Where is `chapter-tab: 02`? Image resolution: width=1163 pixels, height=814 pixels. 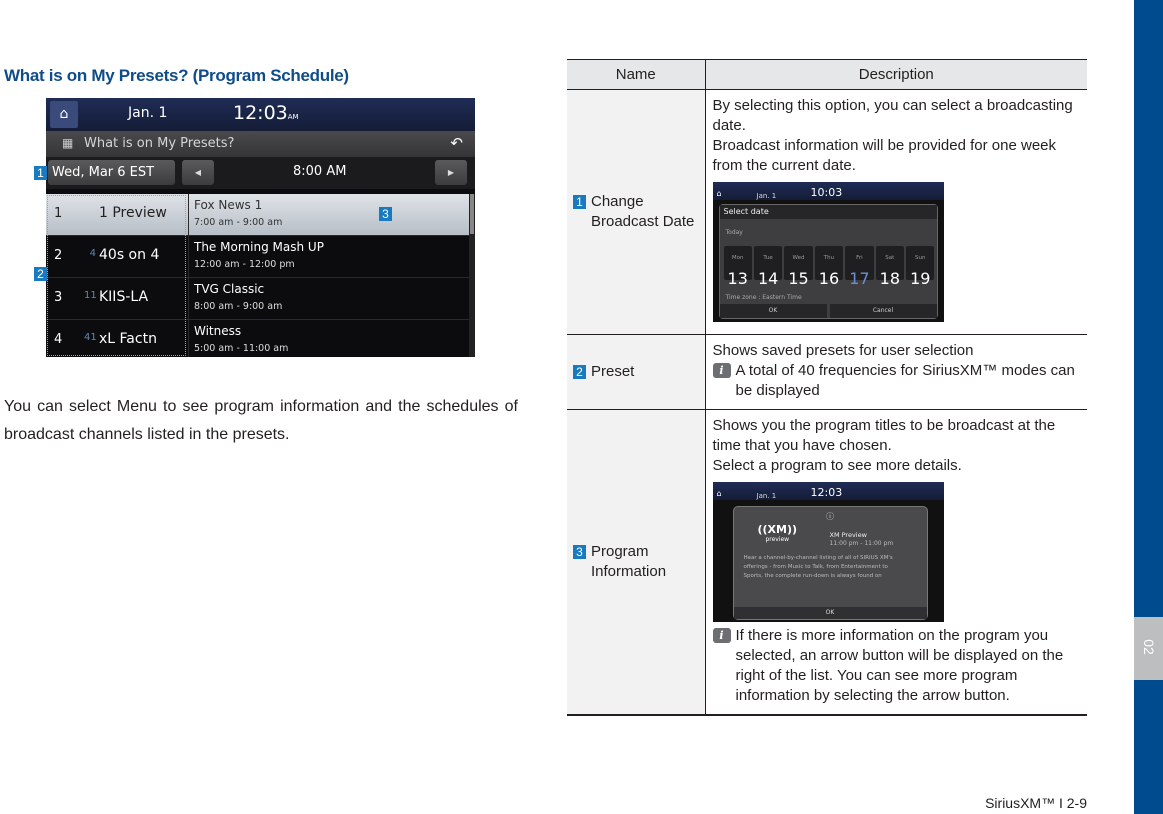
chapter-tab: 02 is located at coordinates (1148, 648).